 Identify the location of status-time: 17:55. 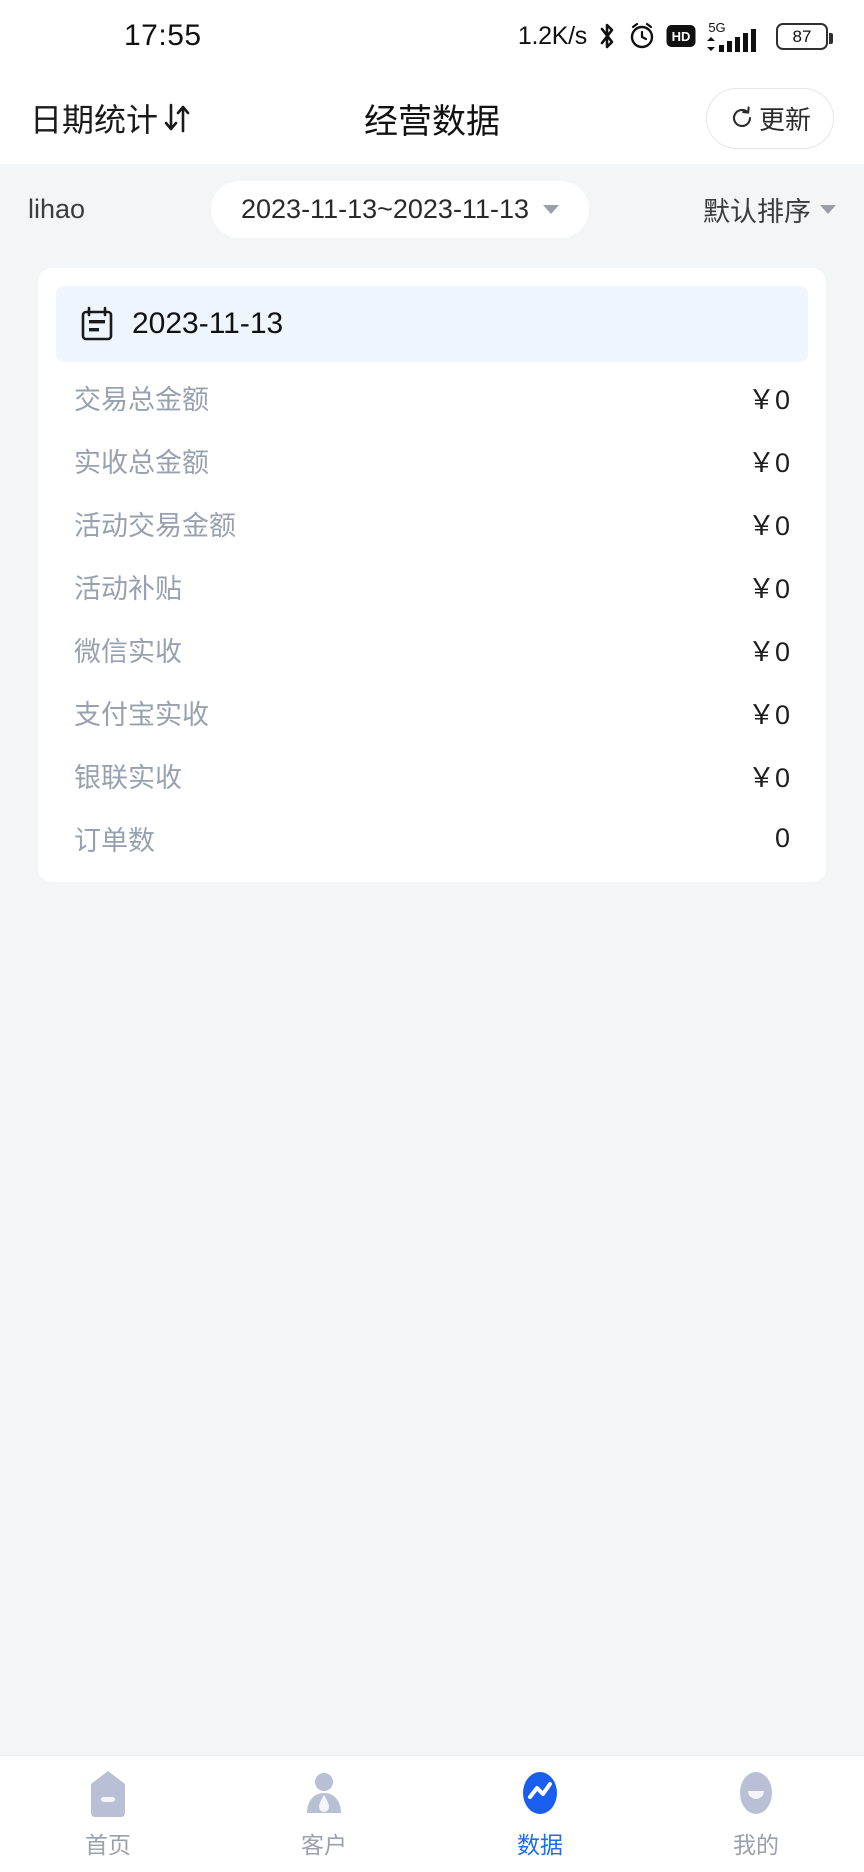
(163, 35).